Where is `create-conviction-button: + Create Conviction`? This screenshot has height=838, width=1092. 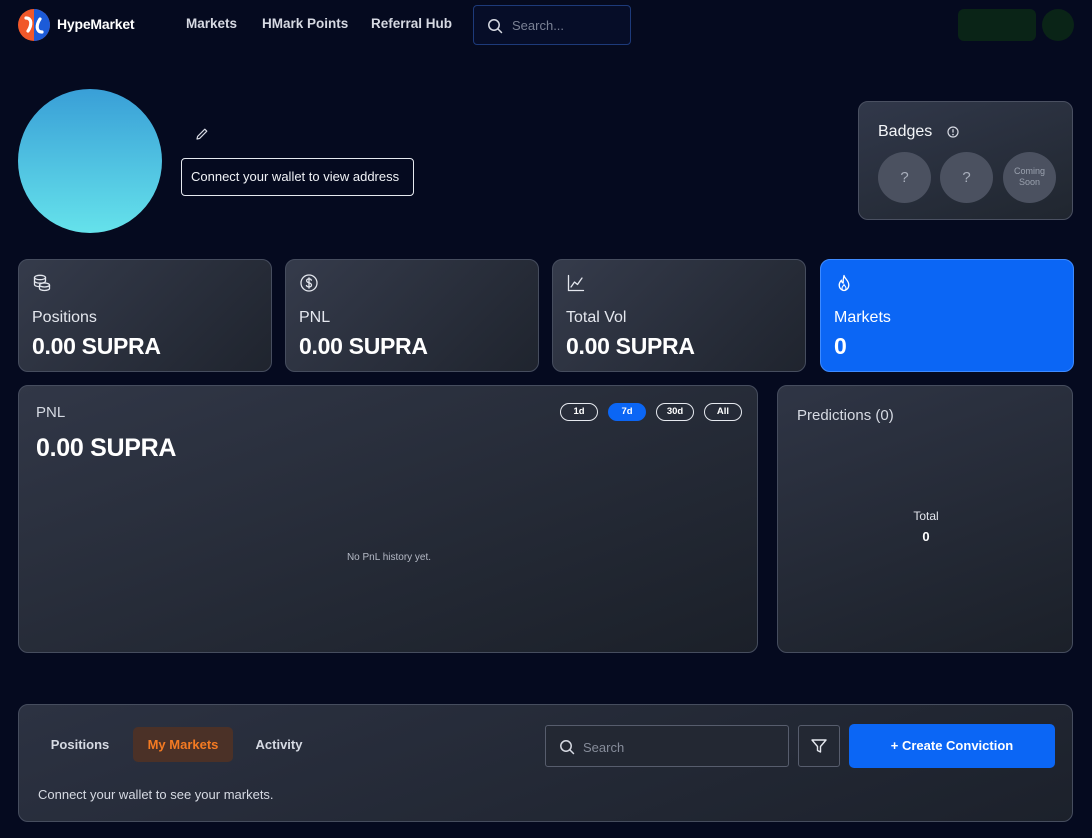 create-conviction-button: + Create Conviction is located at coordinates (952, 746).